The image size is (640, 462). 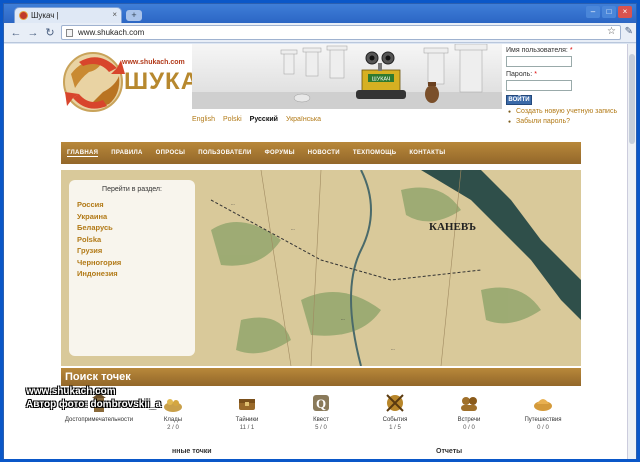 What do you see at coordinates (543, 403) in the screenshot?
I see `travel-icon` at bounding box center [543, 403].